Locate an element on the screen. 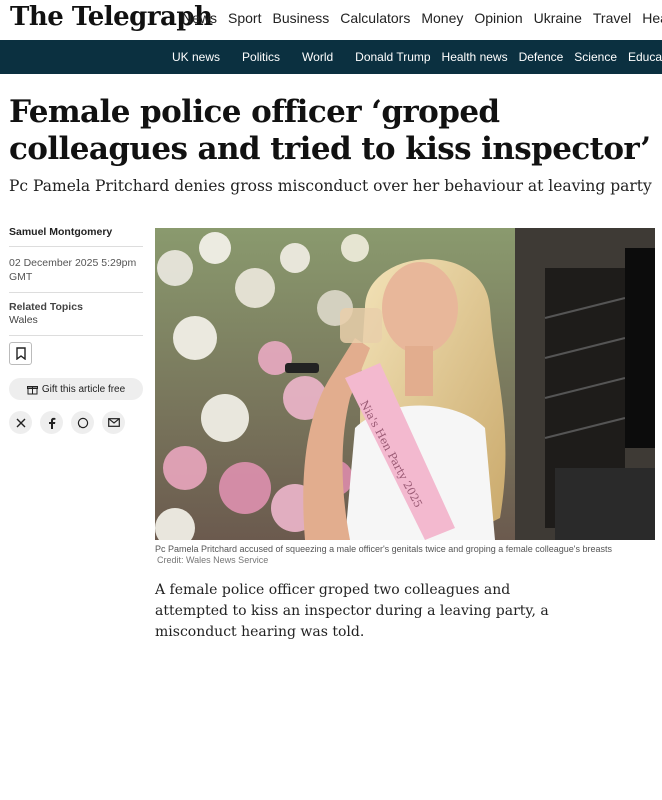  share-x-button is located at coordinates (20, 422).